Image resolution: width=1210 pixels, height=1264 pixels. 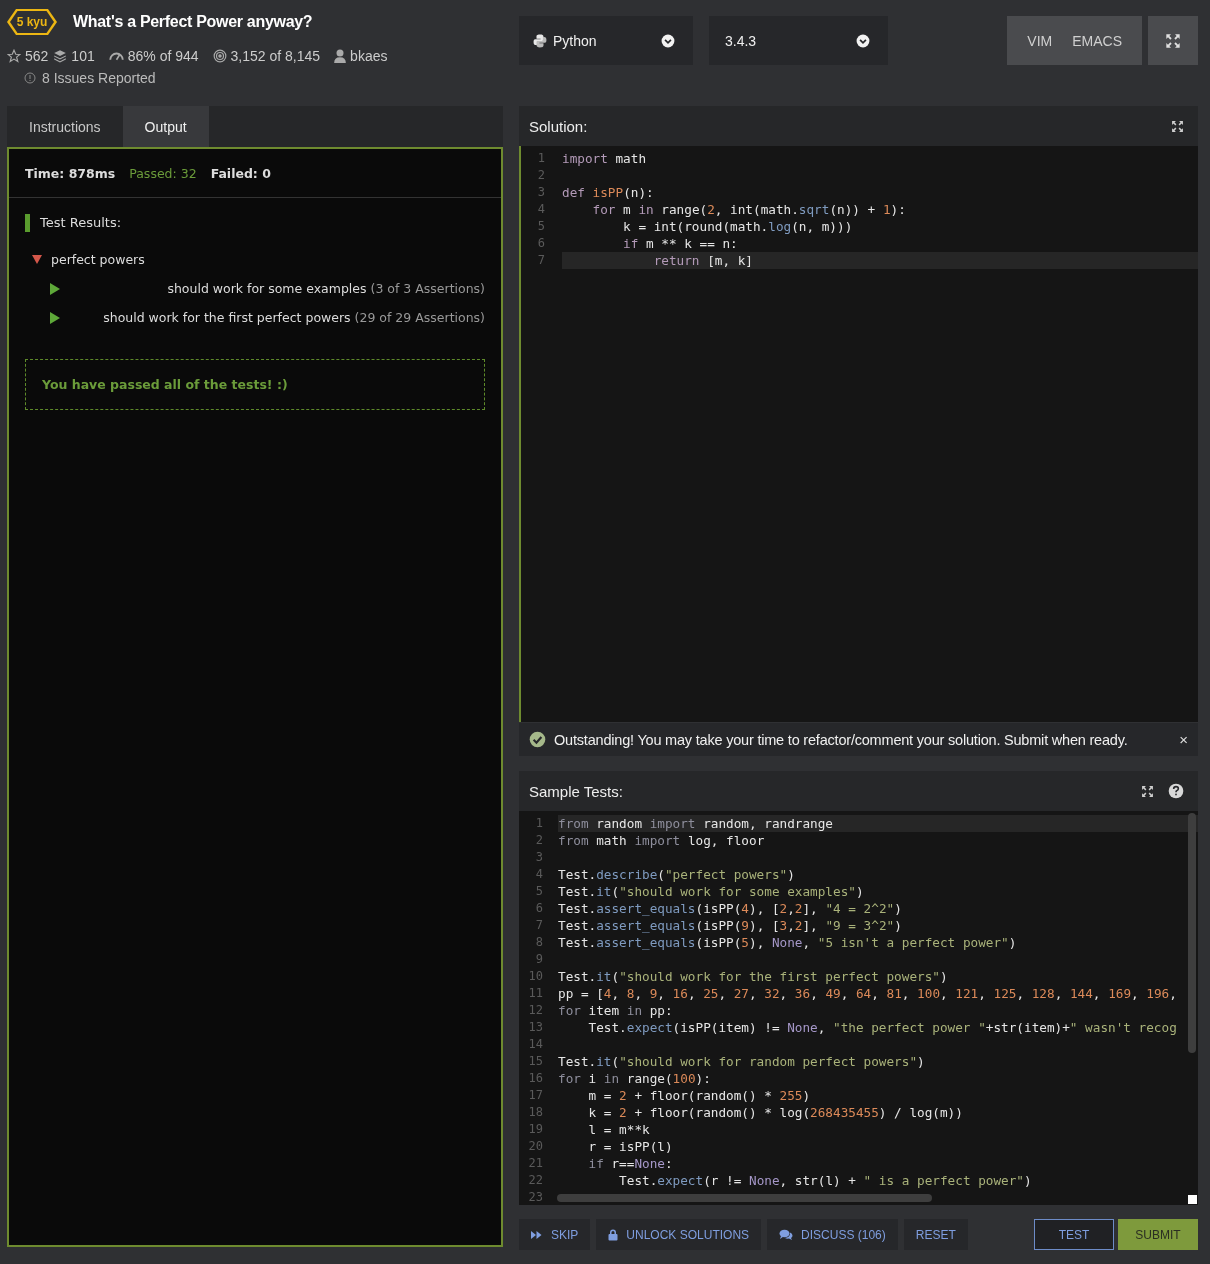 I want to click on language-dropdown: Python, so click(x=606, y=40).